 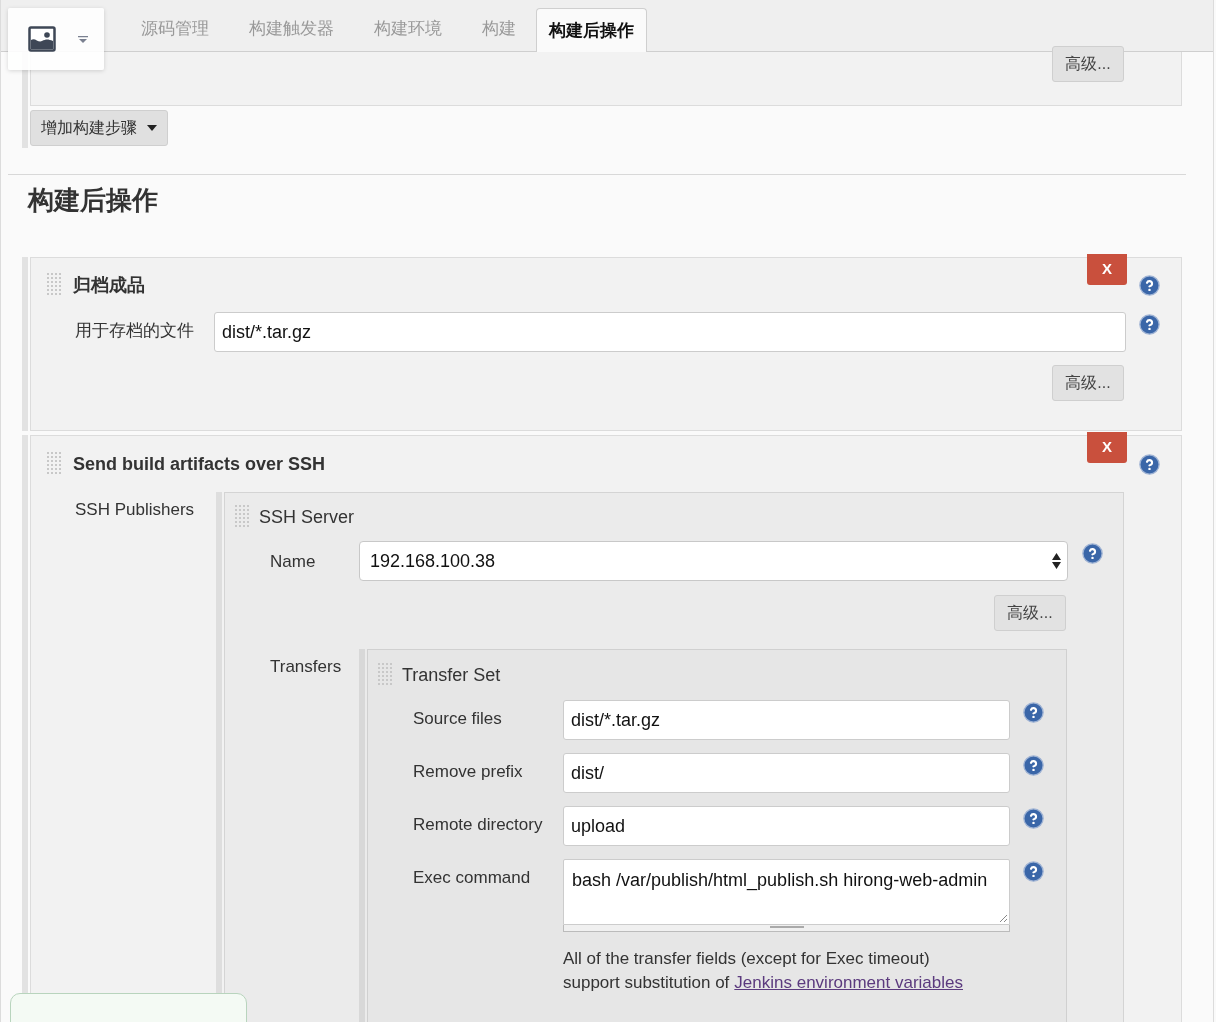 I want to click on section-title: Send build artifacts over SSH, so click(x=200, y=464).